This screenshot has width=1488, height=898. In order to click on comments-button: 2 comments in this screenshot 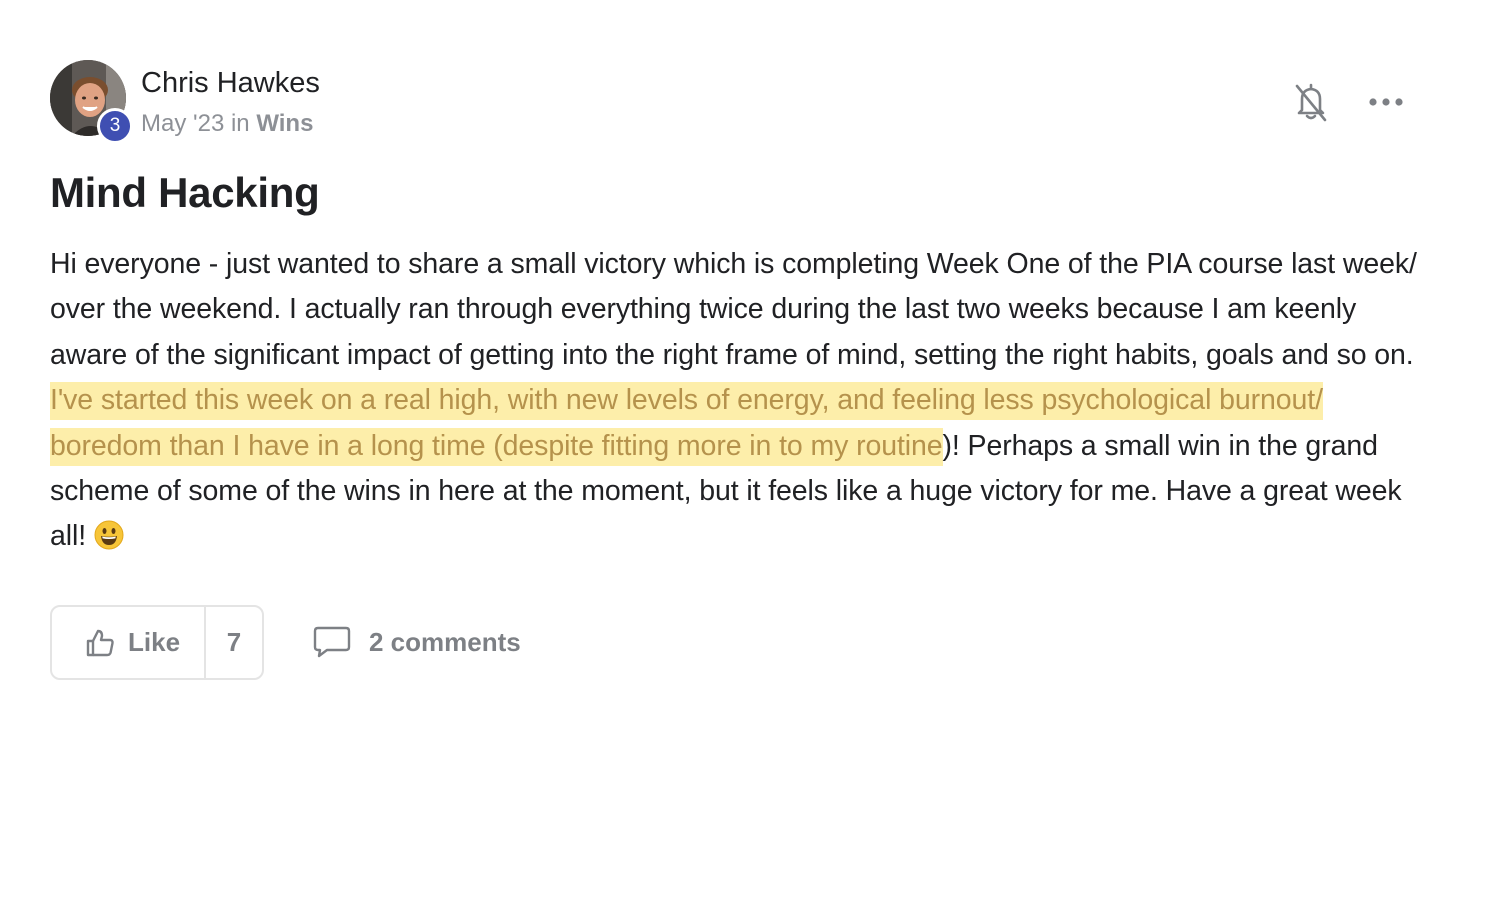, I will do `click(417, 642)`.